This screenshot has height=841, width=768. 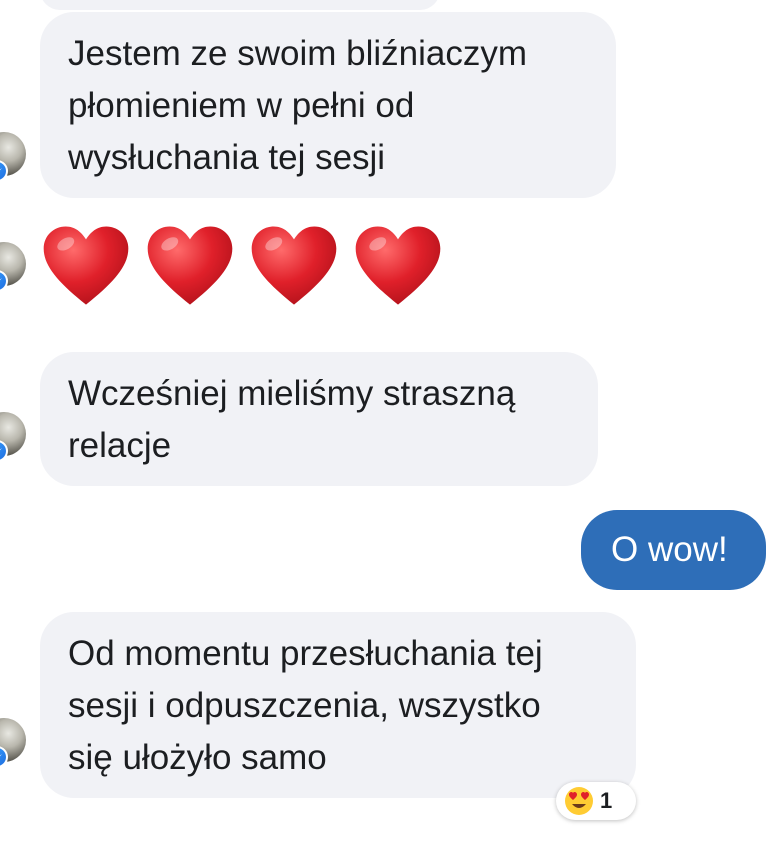 What do you see at coordinates (596, 801) in the screenshot?
I see `message-reaction: 1` at bounding box center [596, 801].